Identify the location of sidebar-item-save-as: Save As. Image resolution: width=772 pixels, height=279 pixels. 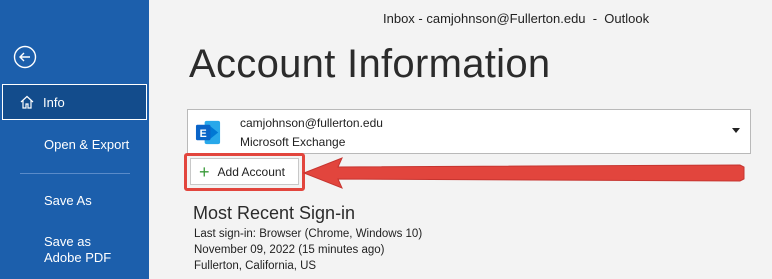
(74, 200).